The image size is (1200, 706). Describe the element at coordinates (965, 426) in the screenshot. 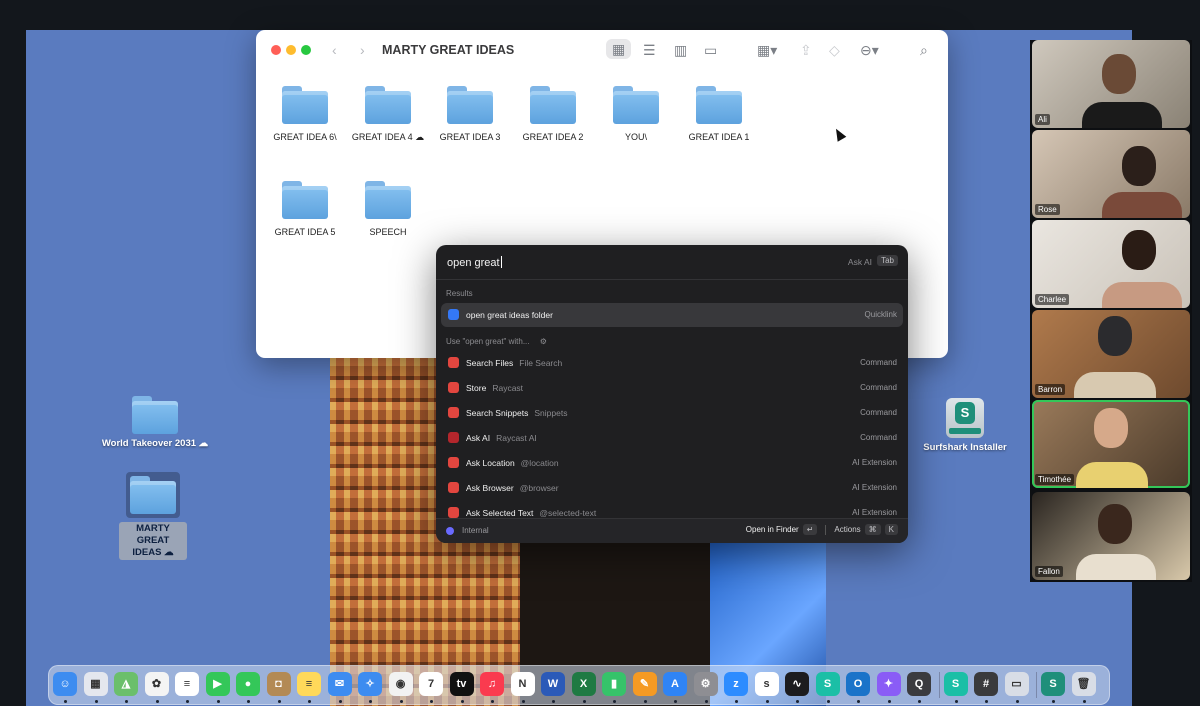

I see `desktop-icon-surfshark-installer: S Surfshark Installer` at that location.